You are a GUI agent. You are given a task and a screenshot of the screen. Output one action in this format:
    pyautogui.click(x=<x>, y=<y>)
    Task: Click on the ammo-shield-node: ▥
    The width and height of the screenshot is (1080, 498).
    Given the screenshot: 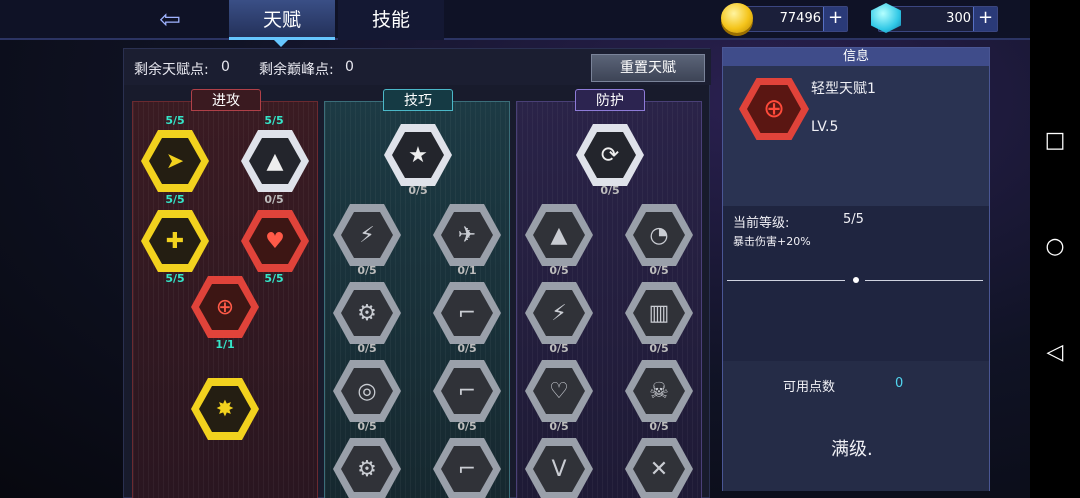 What is the action you would take?
    pyautogui.click(x=659, y=313)
    